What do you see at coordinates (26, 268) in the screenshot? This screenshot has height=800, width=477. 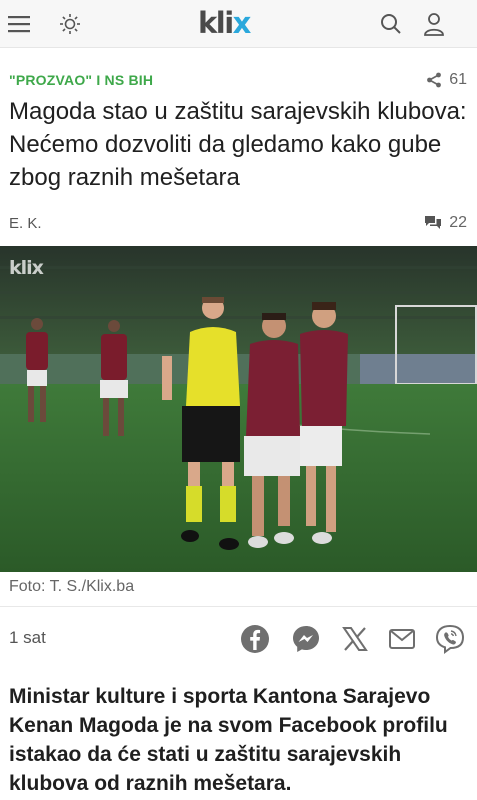 I see `photo-watermark: klix` at bounding box center [26, 268].